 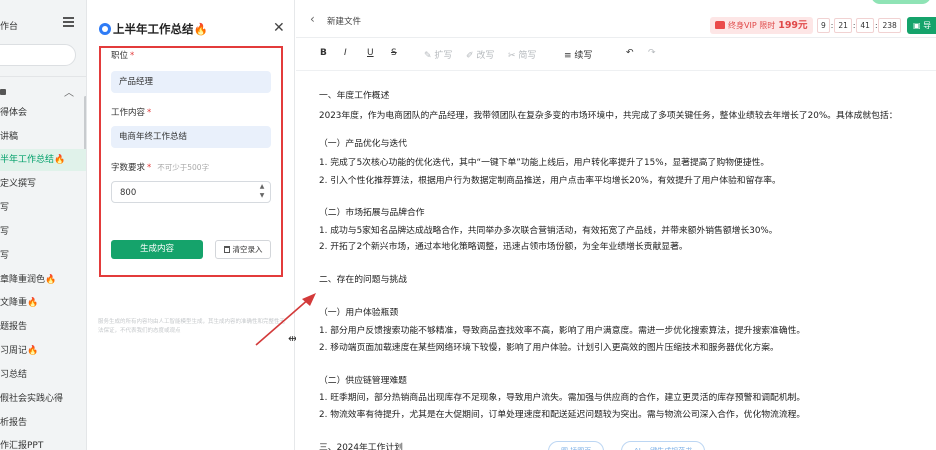 I want to click on subheading: （二）供应链管理难题, so click(x=363, y=381).